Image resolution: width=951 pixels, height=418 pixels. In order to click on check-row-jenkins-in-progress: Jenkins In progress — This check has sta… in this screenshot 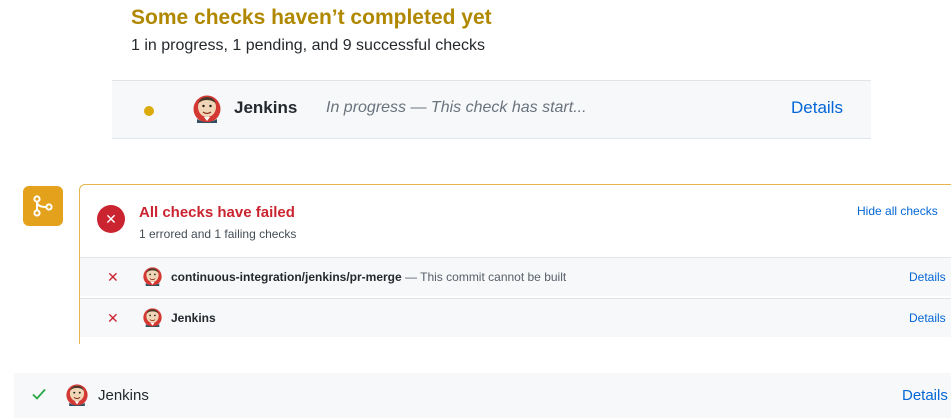, I will do `click(491, 109)`.